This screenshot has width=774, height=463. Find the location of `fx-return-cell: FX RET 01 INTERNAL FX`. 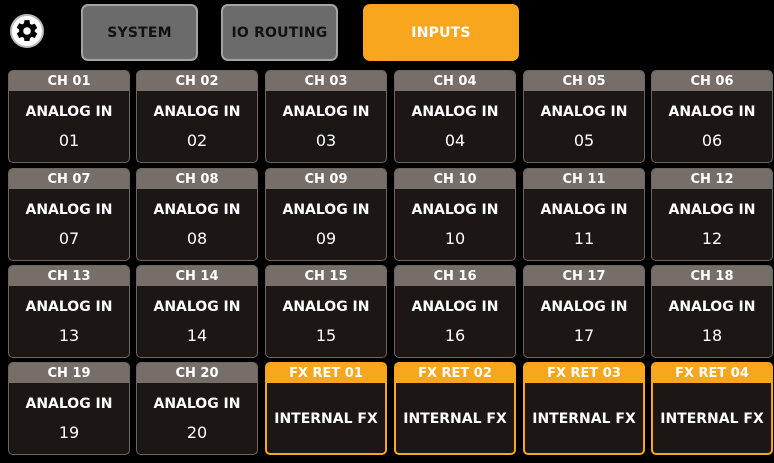

fx-return-cell: FX RET 01 INTERNAL FX is located at coordinates (326, 408).